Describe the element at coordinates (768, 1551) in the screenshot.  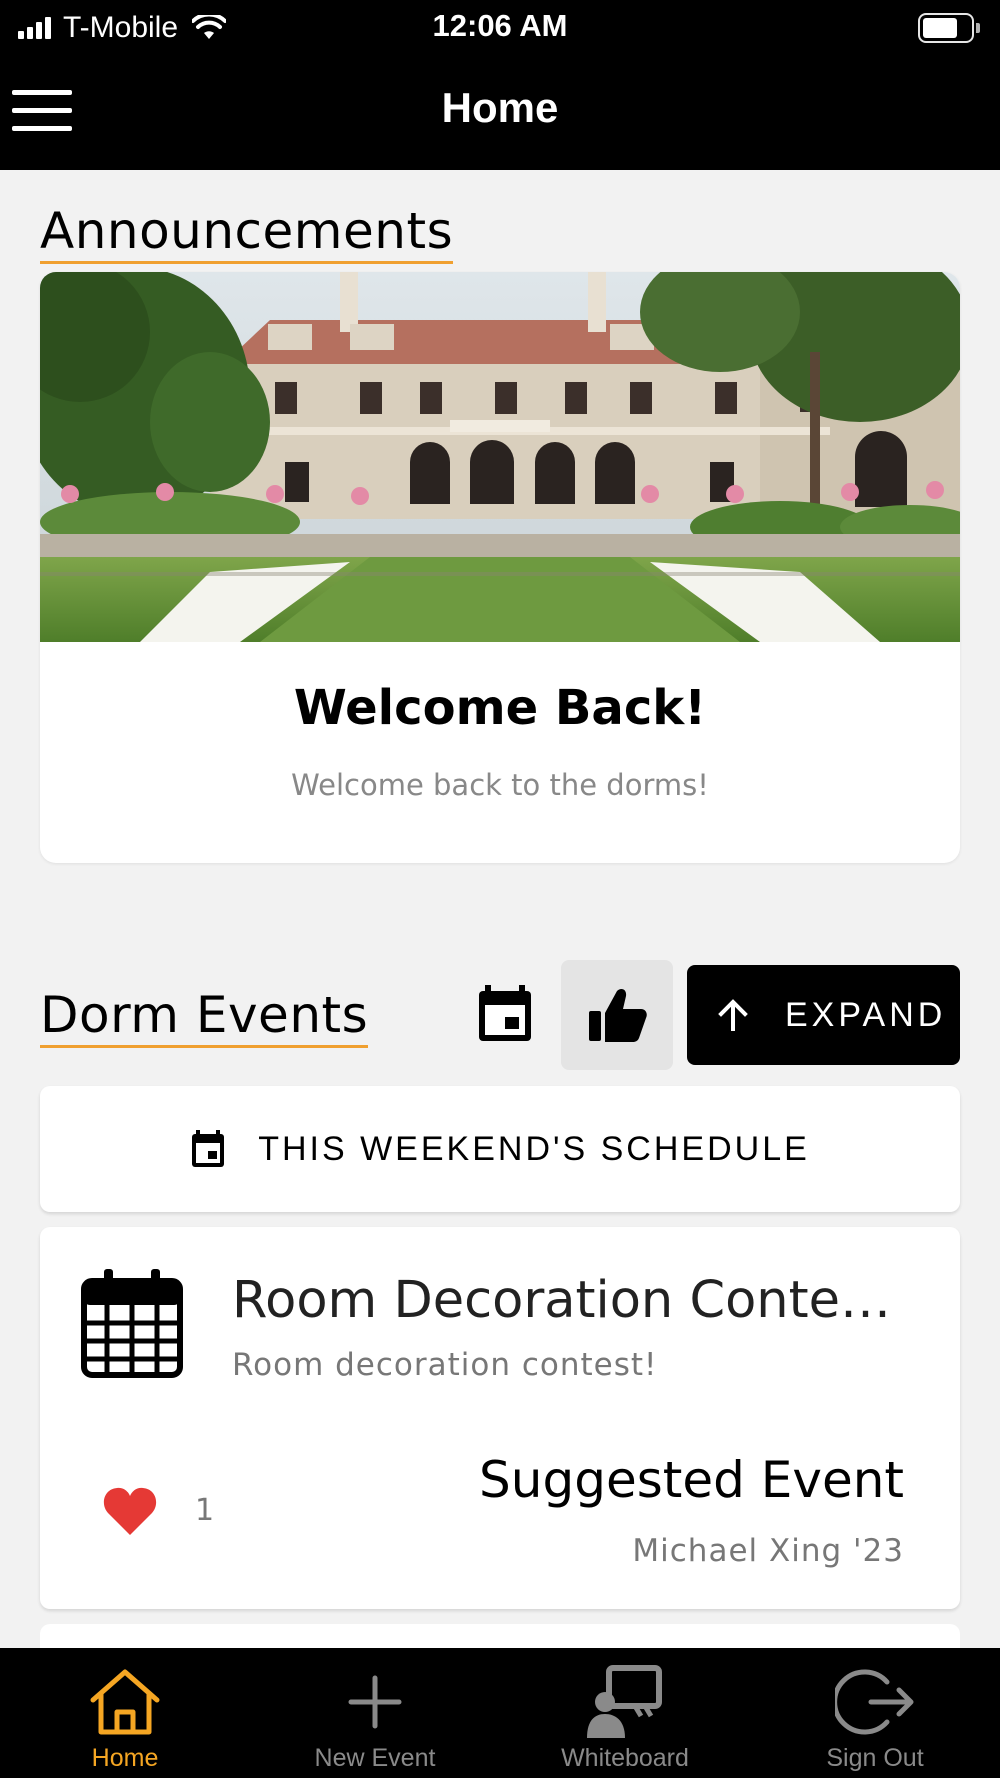
I see `event-author: Michael Xing '23` at that location.